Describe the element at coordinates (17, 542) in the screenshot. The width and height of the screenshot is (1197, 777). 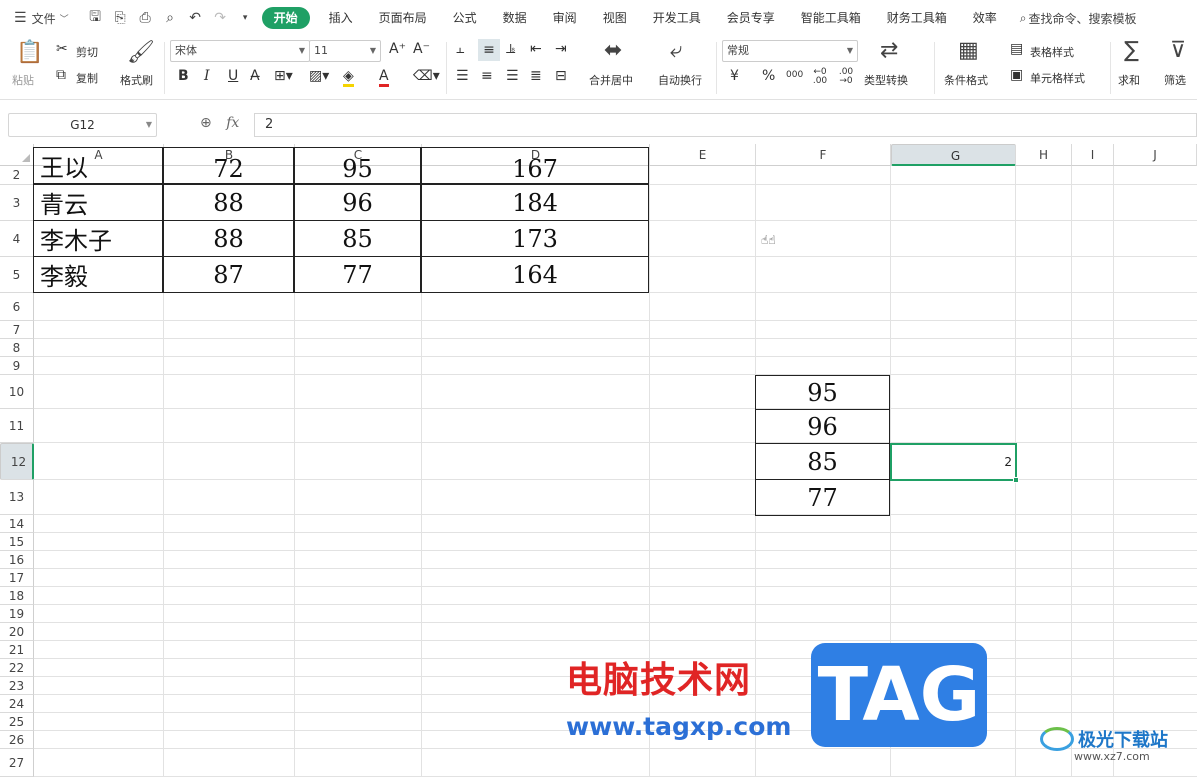
I see `row-header-15: 15` at that location.